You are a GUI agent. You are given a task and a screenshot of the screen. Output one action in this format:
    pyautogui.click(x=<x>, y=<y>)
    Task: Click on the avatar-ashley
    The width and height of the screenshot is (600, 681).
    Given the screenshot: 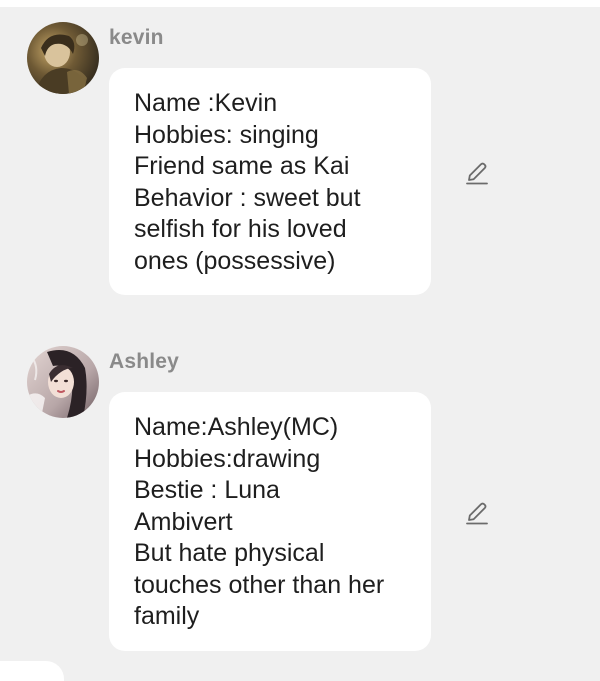 What is the action you would take?
    pyautogui.click(x=63, y=382)
    